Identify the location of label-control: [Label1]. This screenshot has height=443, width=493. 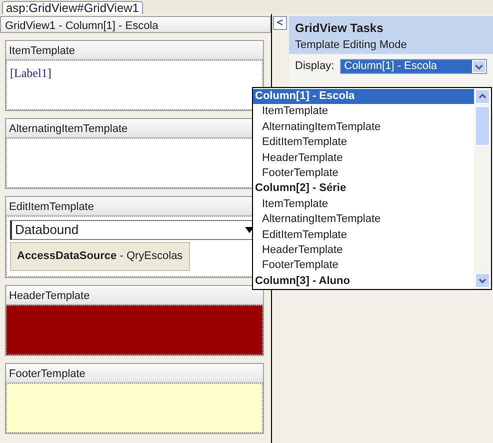
(31, 73).